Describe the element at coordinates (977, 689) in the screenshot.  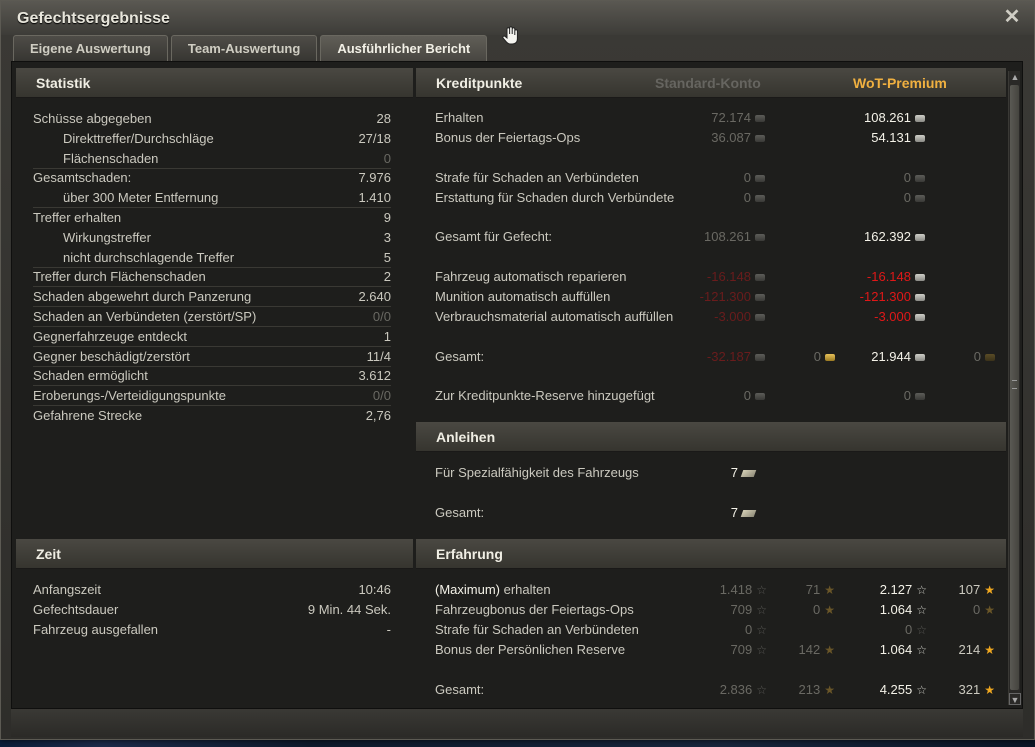
I see `premium-free-xp-value: 321 ★` at that location.